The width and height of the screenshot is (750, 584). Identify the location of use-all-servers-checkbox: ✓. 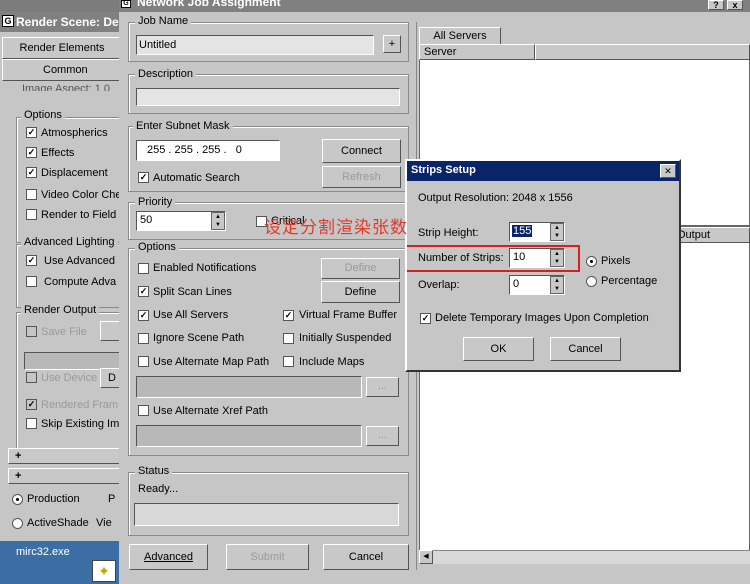
(143, 315).